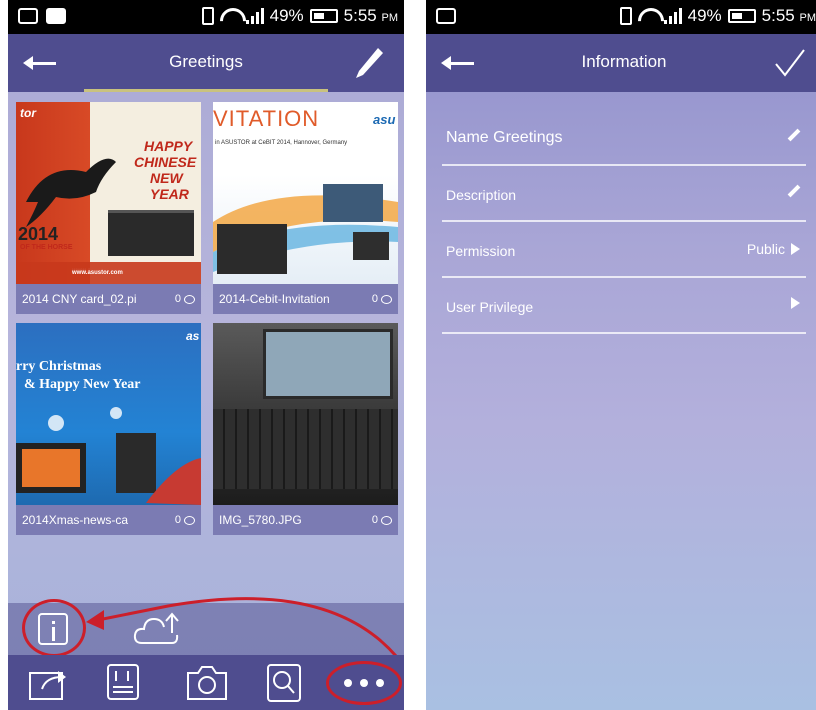  I want to click on photo-caption: IMG_5780.JPG 0, so click(305, 520).